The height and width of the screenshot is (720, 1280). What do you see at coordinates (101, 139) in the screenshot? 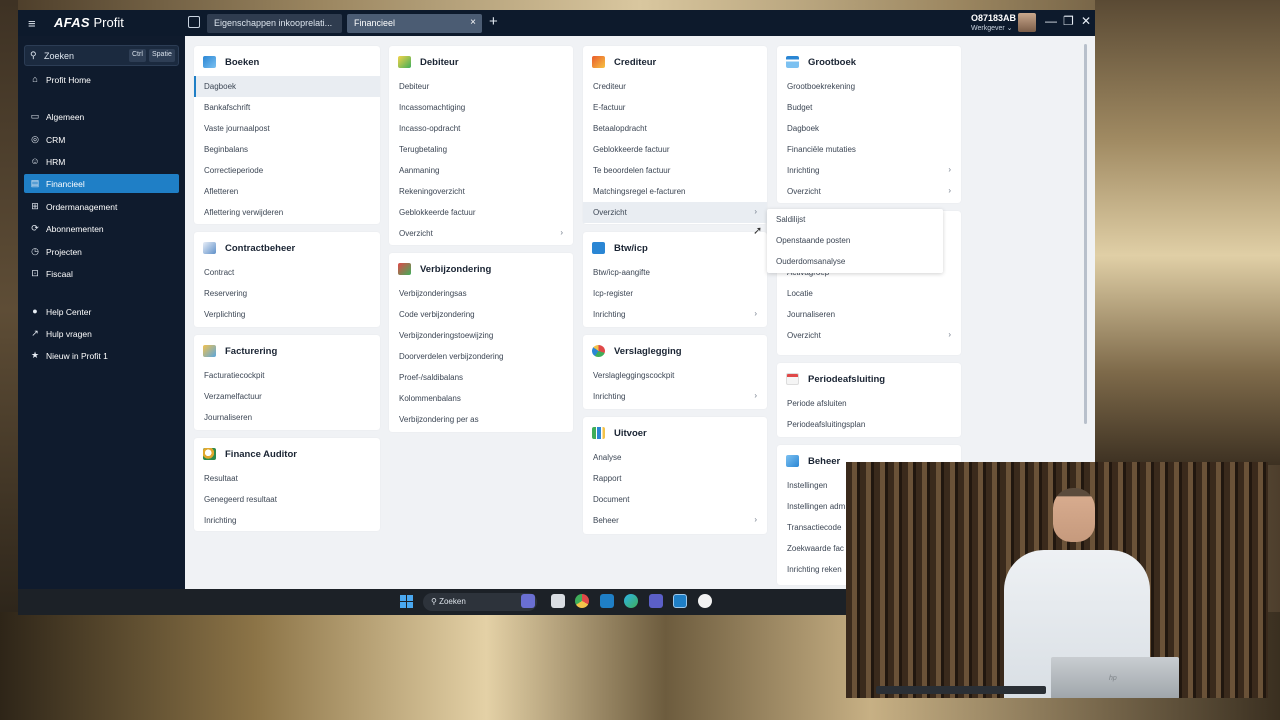
I see `sidebar-item-crm: ◎ CRM` at bounding box center [101, 139].